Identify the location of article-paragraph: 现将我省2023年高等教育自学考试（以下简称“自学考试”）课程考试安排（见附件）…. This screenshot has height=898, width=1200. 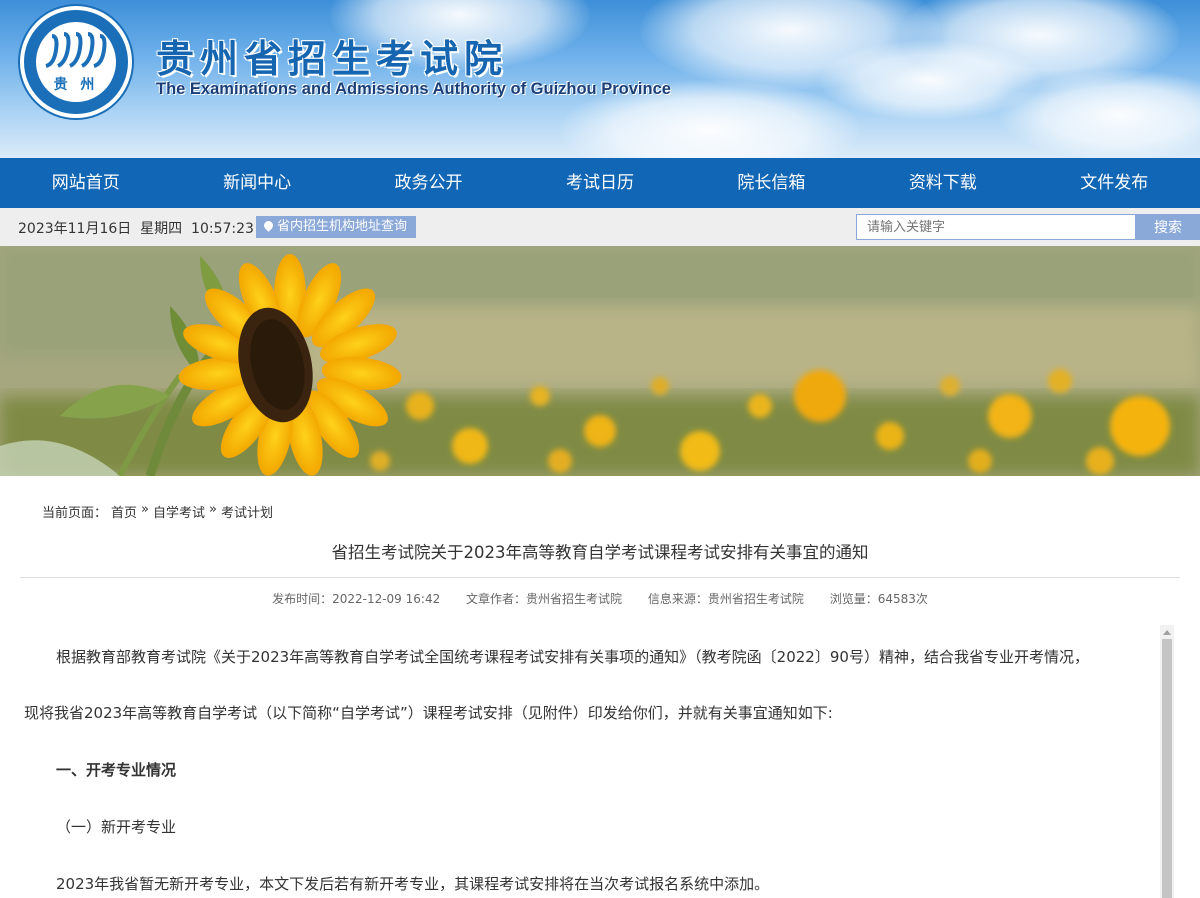
(428, 713).